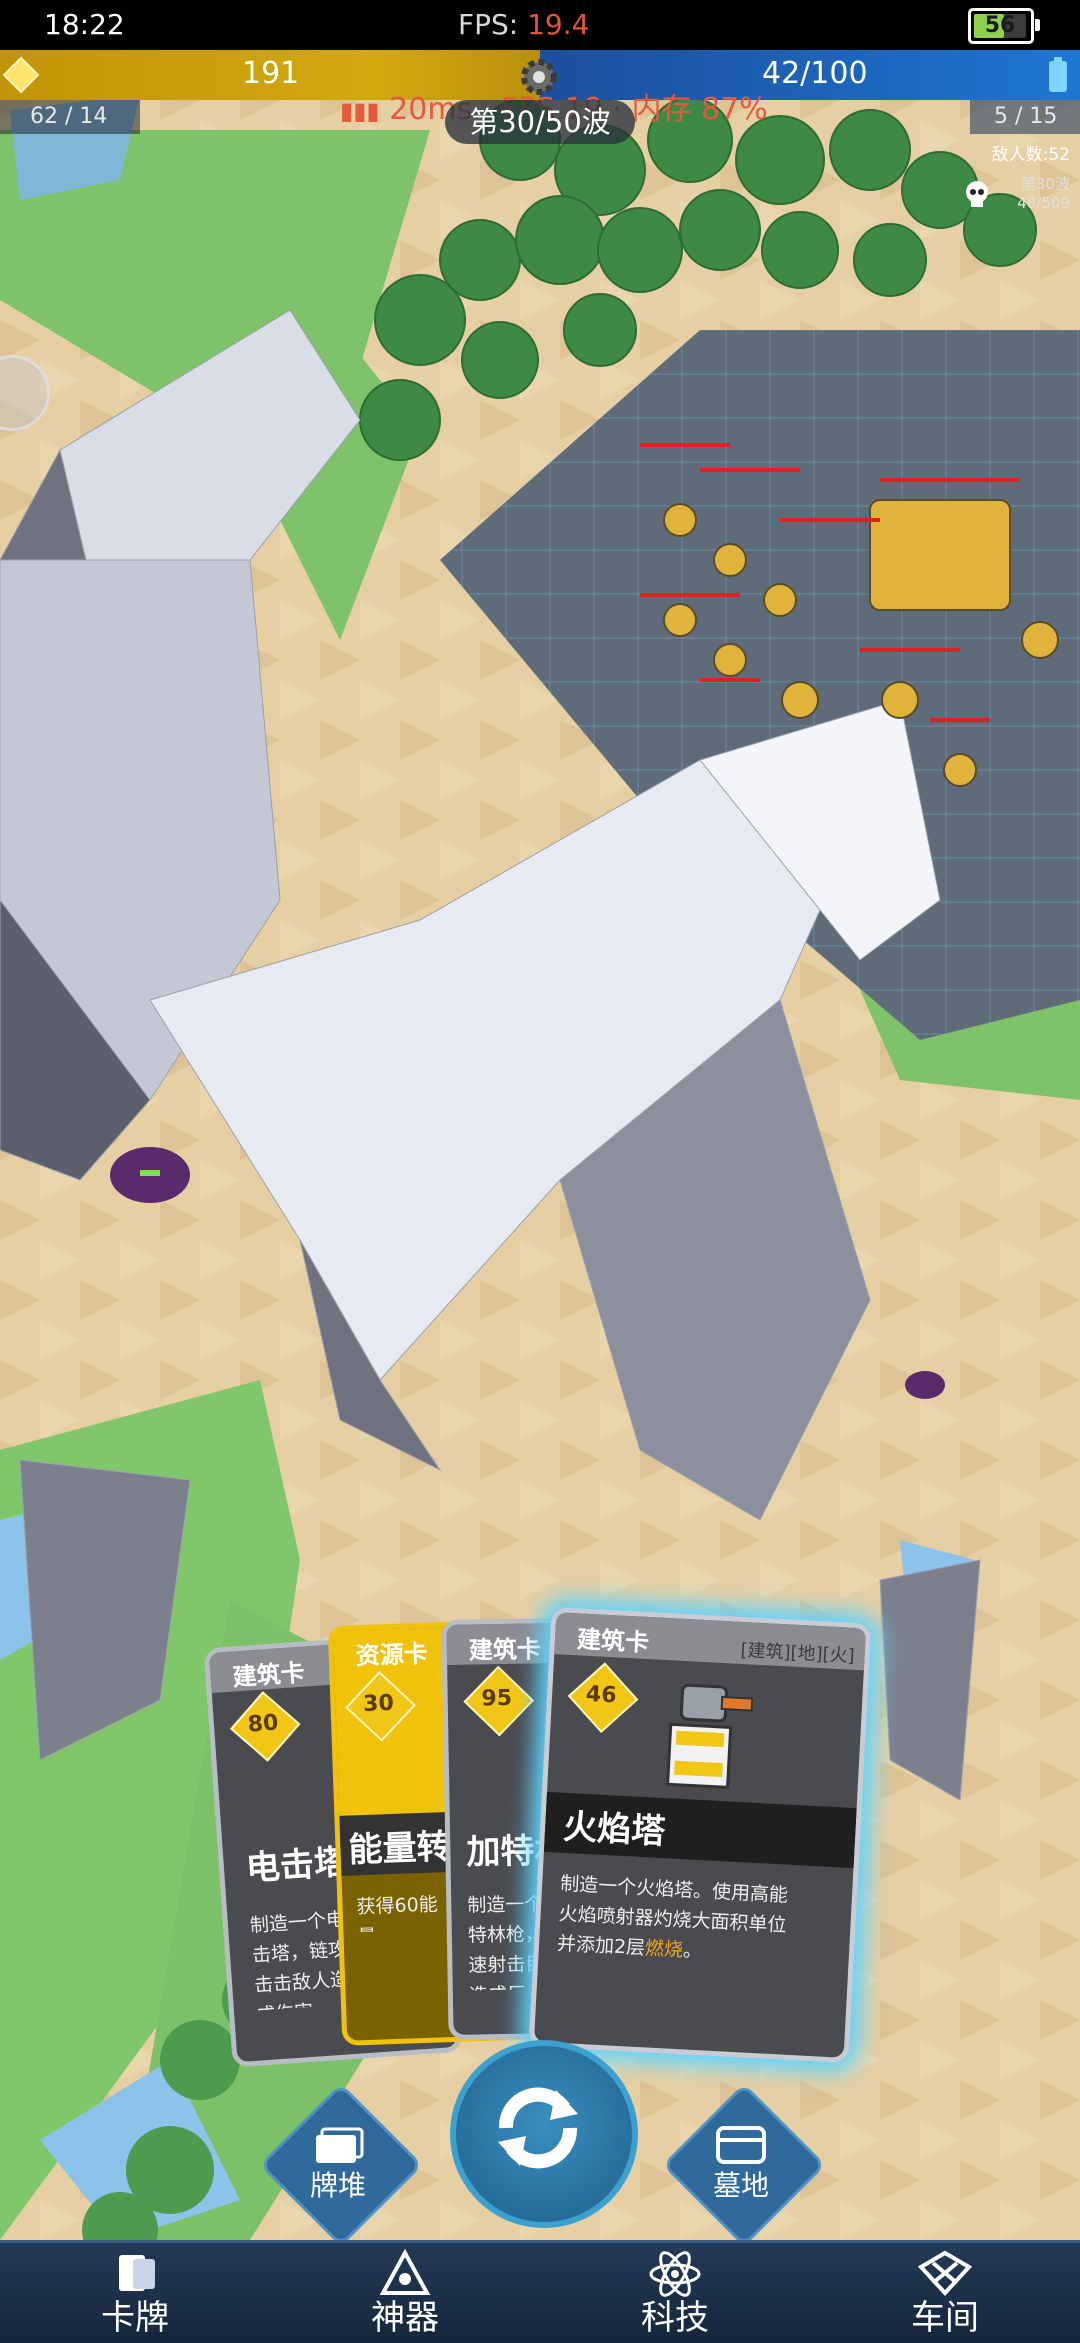 This screenshot has height=2343, width=1080. I want to click on card-description: 制造一个火焰塔。使用高能 火焰喷射器灼烧大面积单位 并添加2层燃烧。, so click(672, 1917).